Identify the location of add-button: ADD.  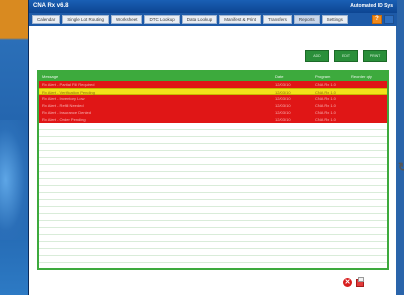
(317, 56).